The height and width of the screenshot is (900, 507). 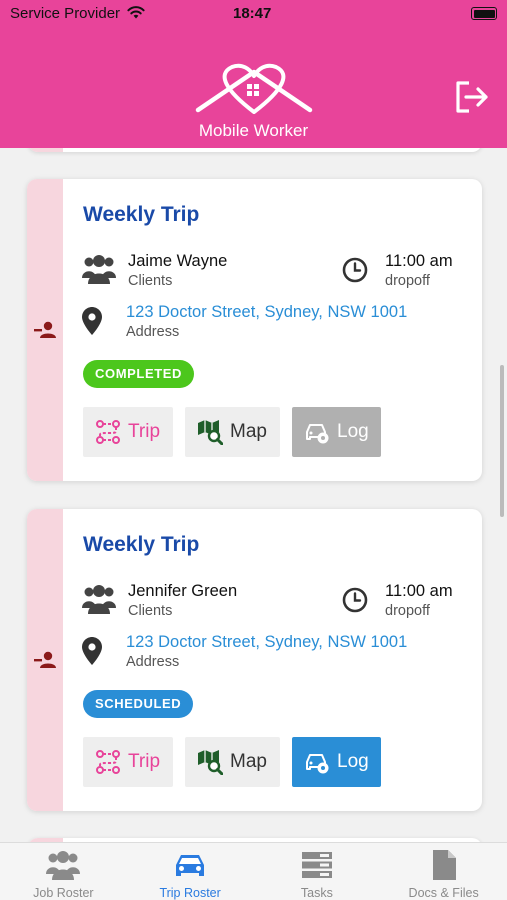 I want to click on tab-label: Tasks, so click(x=316, y=893).